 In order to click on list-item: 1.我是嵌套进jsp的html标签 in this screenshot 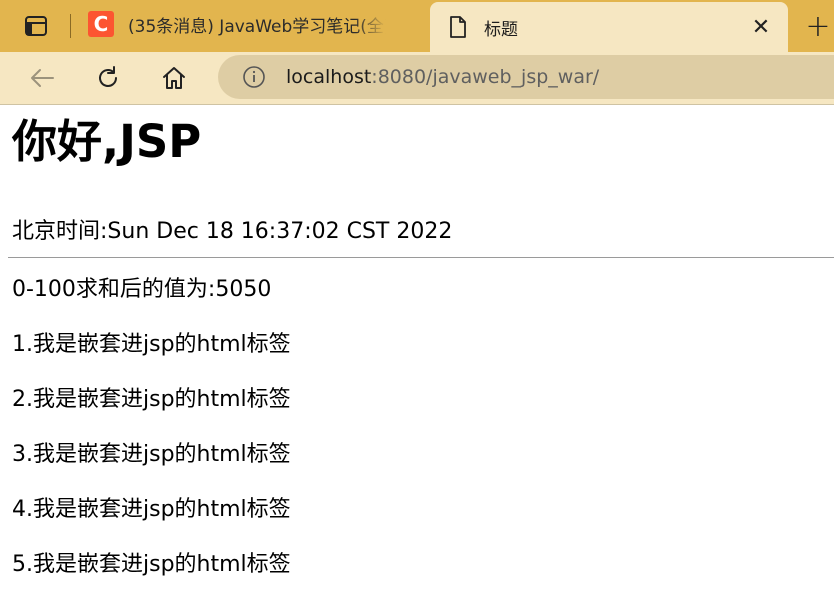, I will do `click(151, 344)`.